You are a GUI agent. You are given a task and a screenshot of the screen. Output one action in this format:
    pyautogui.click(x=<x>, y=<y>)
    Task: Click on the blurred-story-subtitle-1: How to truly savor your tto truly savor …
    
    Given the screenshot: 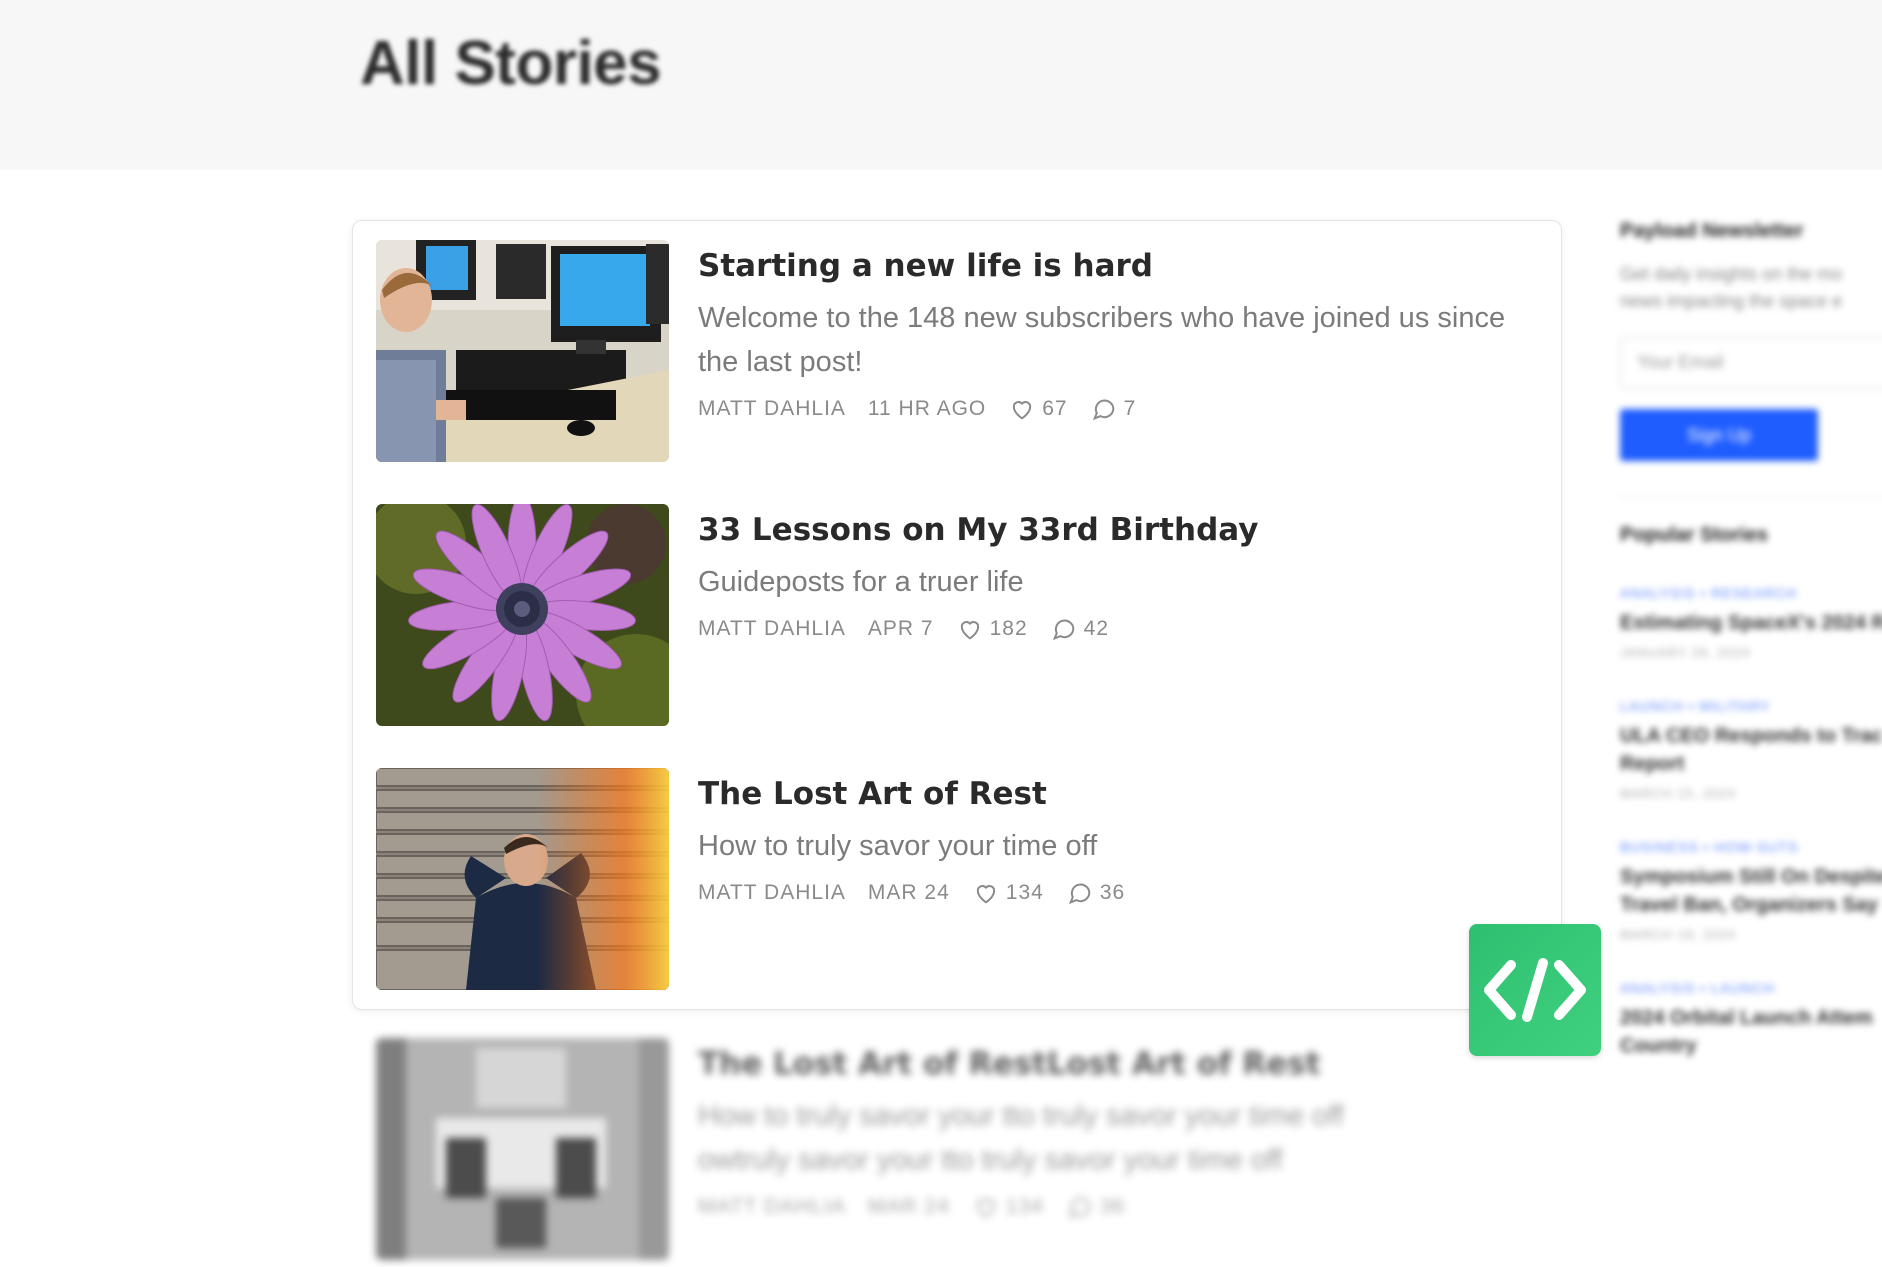 What is the action you would take?
    pyautogui.click(x=1021, y=1116)
    